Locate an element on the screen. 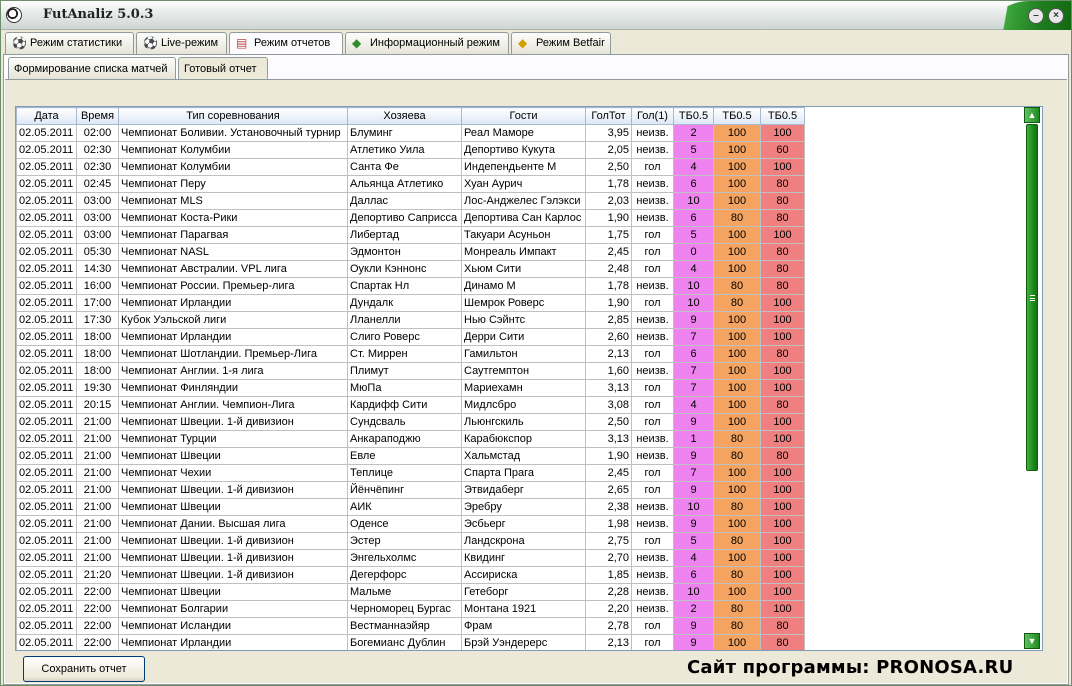 This screenshot has width=1072, height=686. time-cell: 22:00 is located at coordinates (97, 609).